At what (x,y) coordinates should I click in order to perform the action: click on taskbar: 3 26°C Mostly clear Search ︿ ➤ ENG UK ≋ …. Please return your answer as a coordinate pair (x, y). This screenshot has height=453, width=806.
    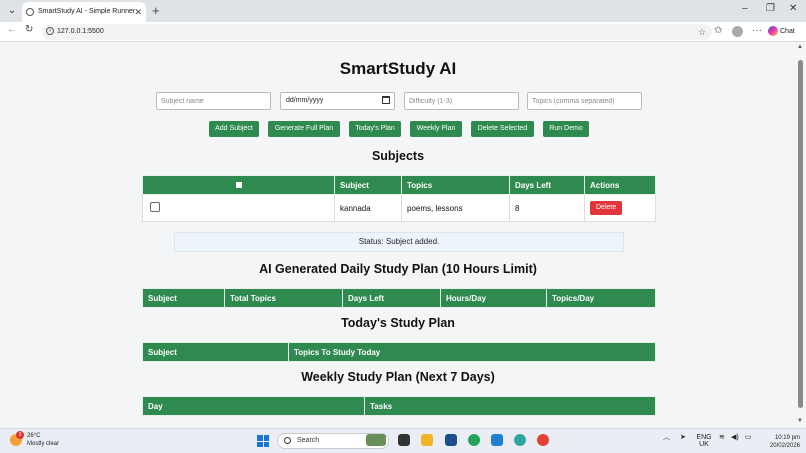
    Looking at the image, I should click on (403, 440).